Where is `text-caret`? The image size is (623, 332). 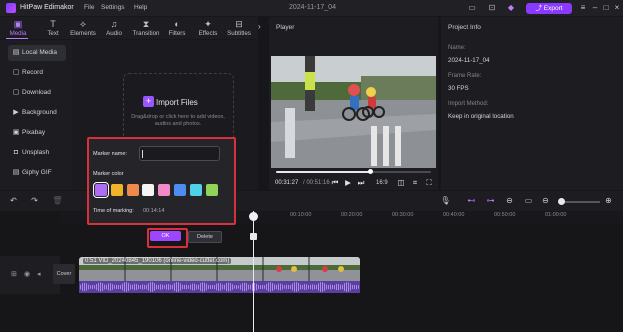 text-caret is located at coordinates (142, 154).